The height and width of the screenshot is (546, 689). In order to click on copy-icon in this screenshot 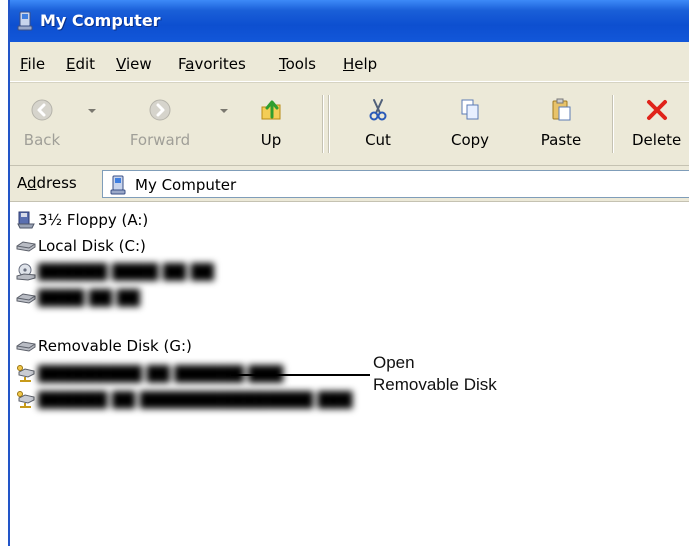, I will do `click(470, 109)`.